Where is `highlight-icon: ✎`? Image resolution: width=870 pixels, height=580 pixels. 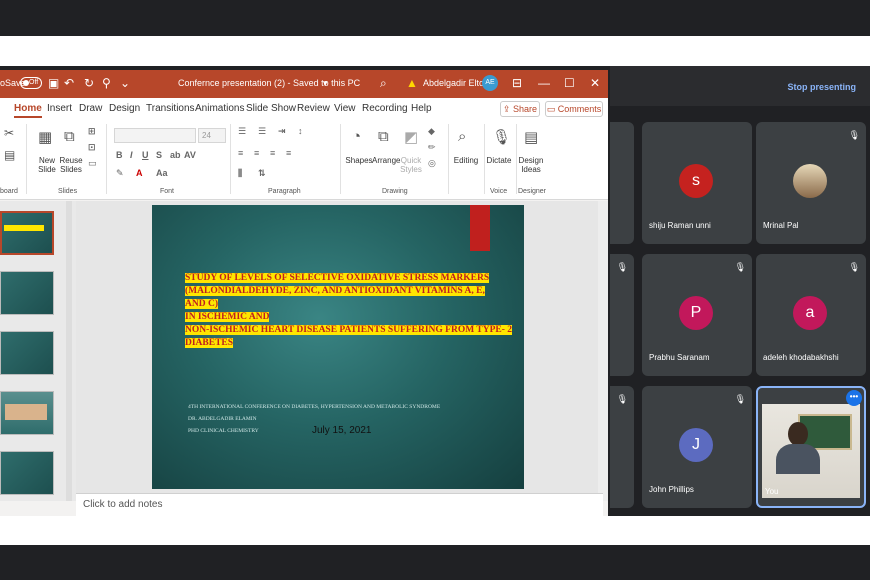
highlight-icon: ✎ is located at coordinates (120, 173).